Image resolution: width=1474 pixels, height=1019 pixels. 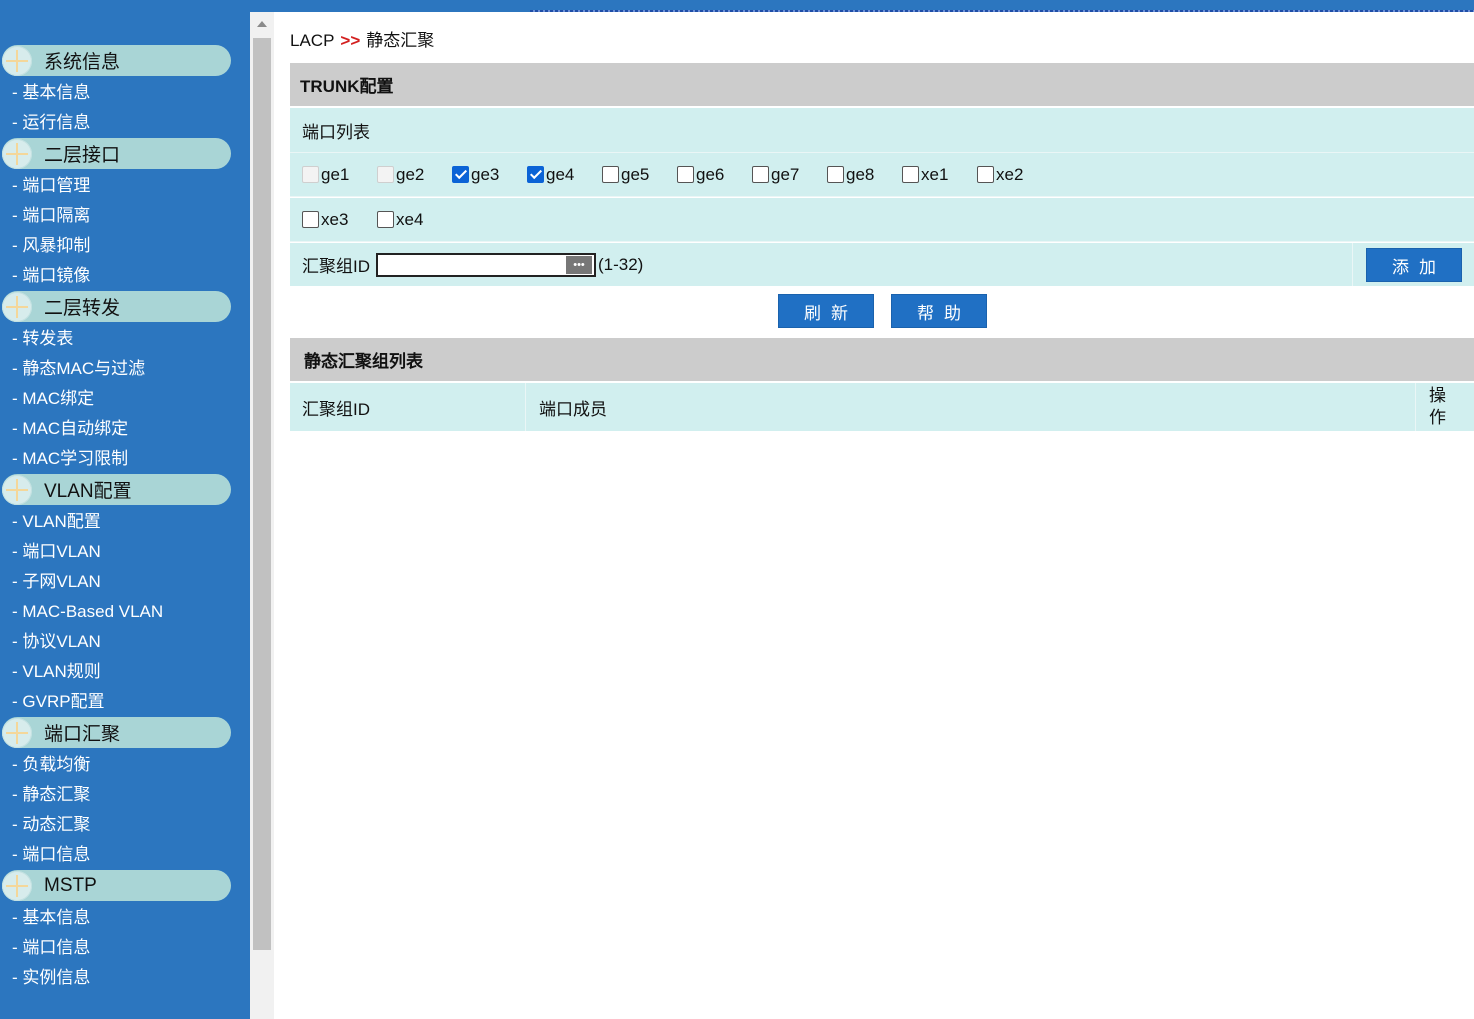 I want to click on port-option-ge2: ge2, so click(x=414, y=175).